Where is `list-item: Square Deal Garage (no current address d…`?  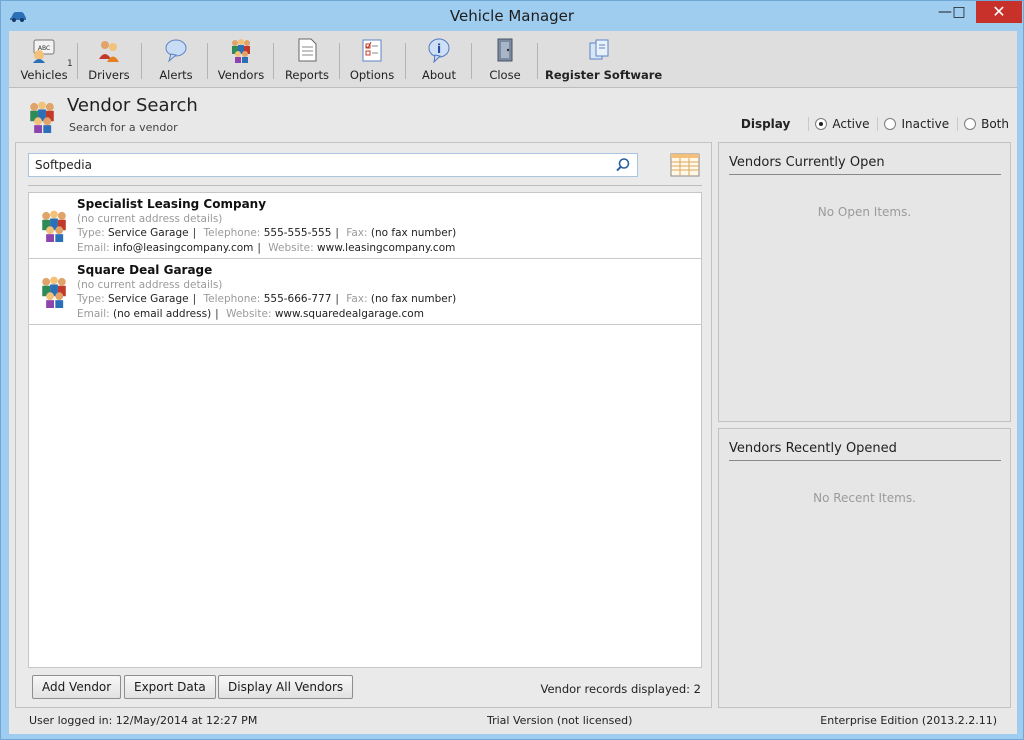
list-item: Square Deal Garage (no current address d… is located at coordinates (365, 292).